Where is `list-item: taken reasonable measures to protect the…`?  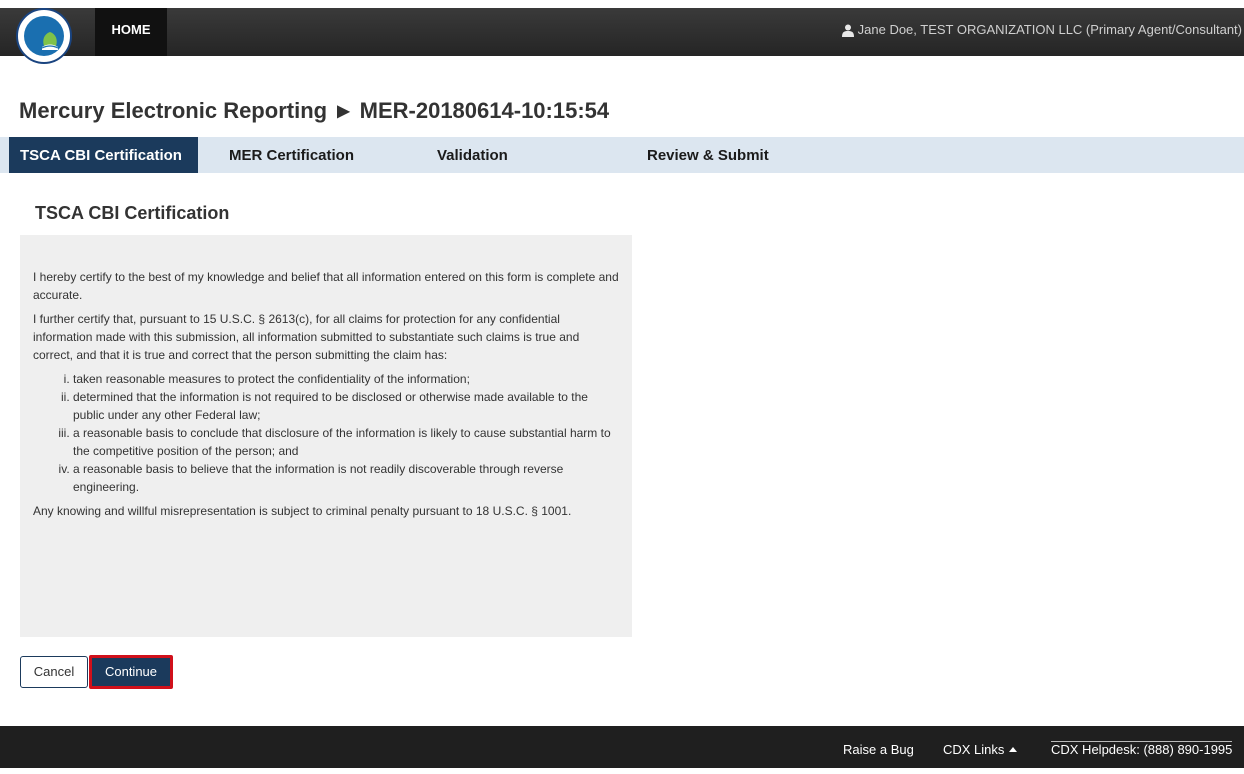 list-item: taken reasonable measures to protect the… is located at coordinates (346, 379).